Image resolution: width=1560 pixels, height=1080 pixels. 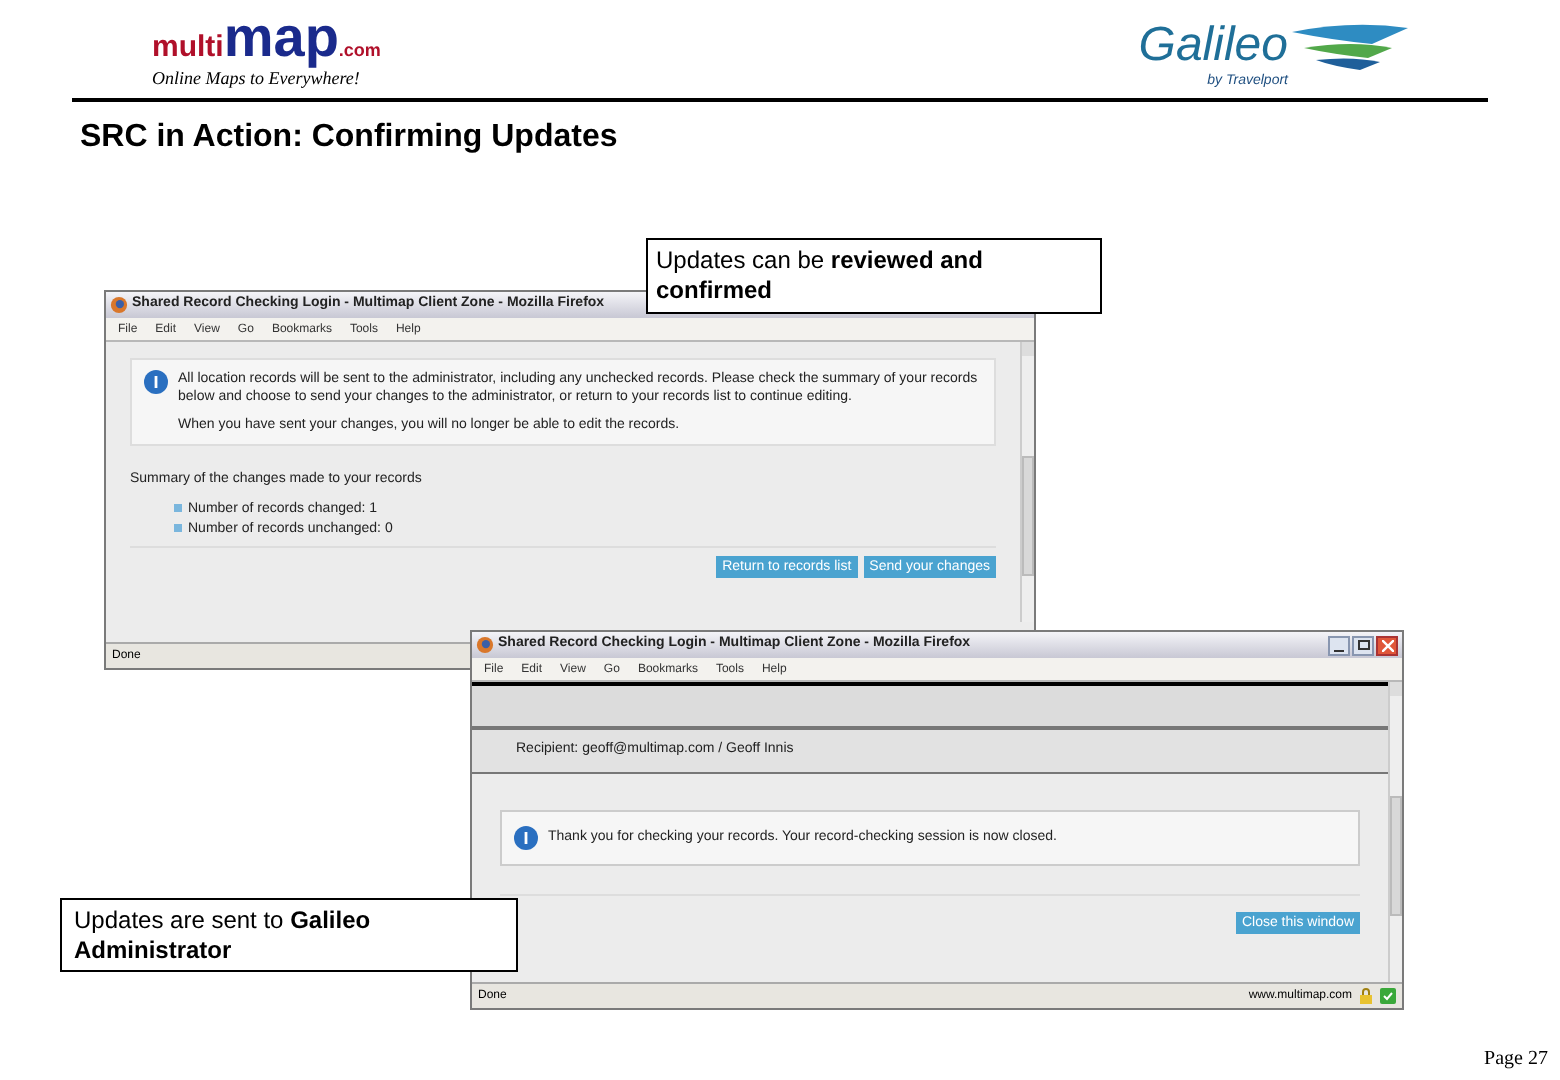 What do you see at coordinates (350, 137) in the screenshot?
I see `slide-title: SRC in Action: Confirming Updates` at bounding box center [350, 137].